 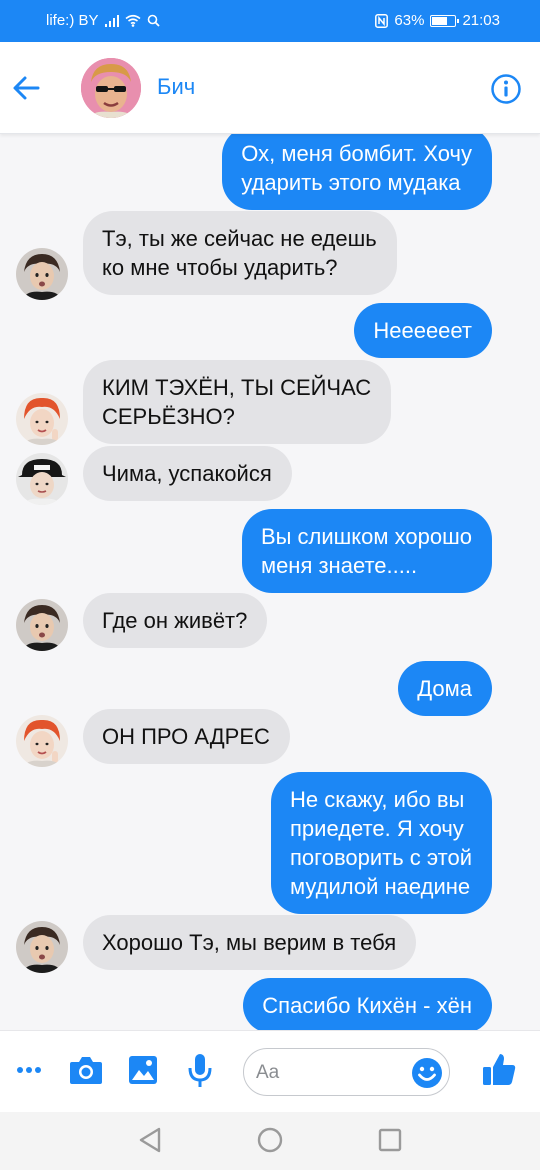 What do you see at coordinates (427, 1073) in the screenshot?
I see `emoji-icon` at bounding box center [427, 1073].